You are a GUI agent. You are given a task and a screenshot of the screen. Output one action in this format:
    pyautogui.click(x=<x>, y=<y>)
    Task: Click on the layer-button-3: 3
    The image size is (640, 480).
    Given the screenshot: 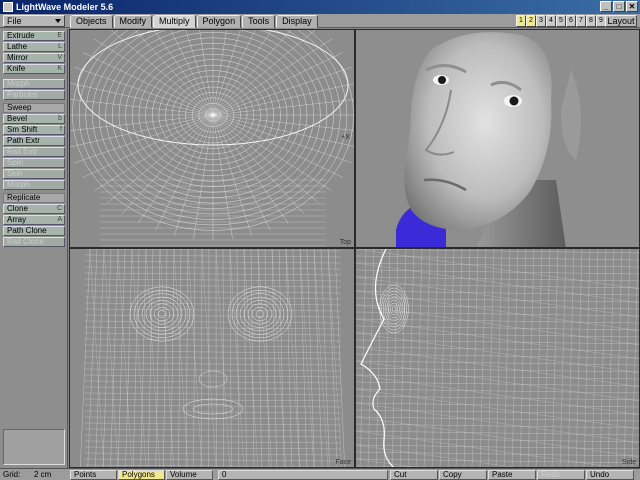 What is the action you would take?
    pyautogui.click(x=541, y=21)
    